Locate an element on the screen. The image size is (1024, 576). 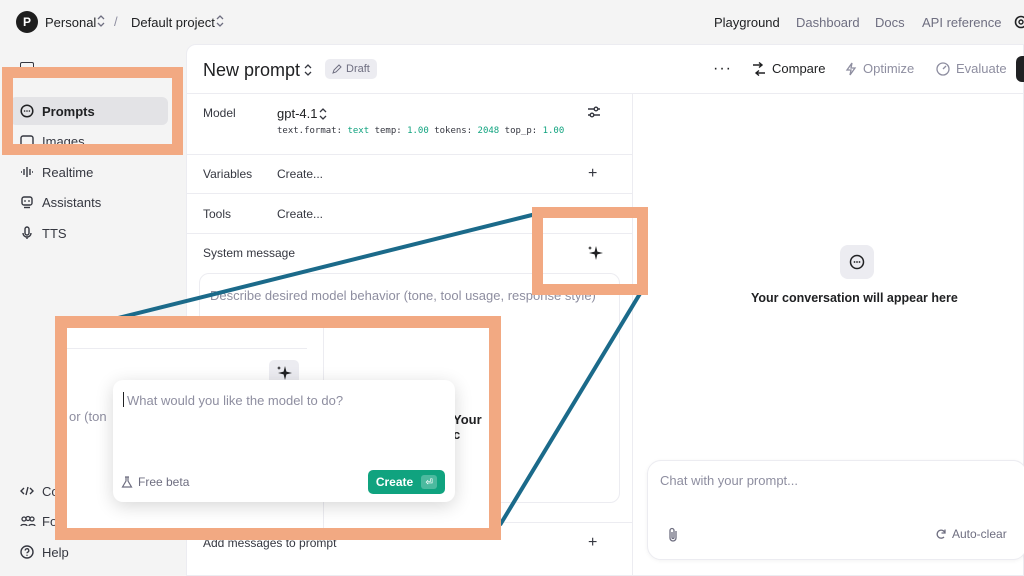
lightning-icon is located at coordinates (851, 69).